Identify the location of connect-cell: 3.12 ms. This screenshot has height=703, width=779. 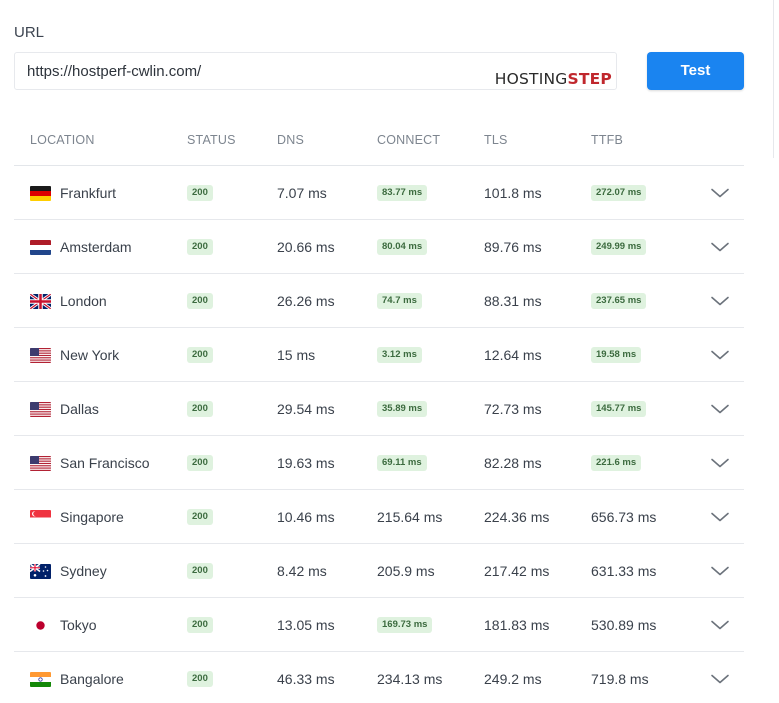
(399, 355).